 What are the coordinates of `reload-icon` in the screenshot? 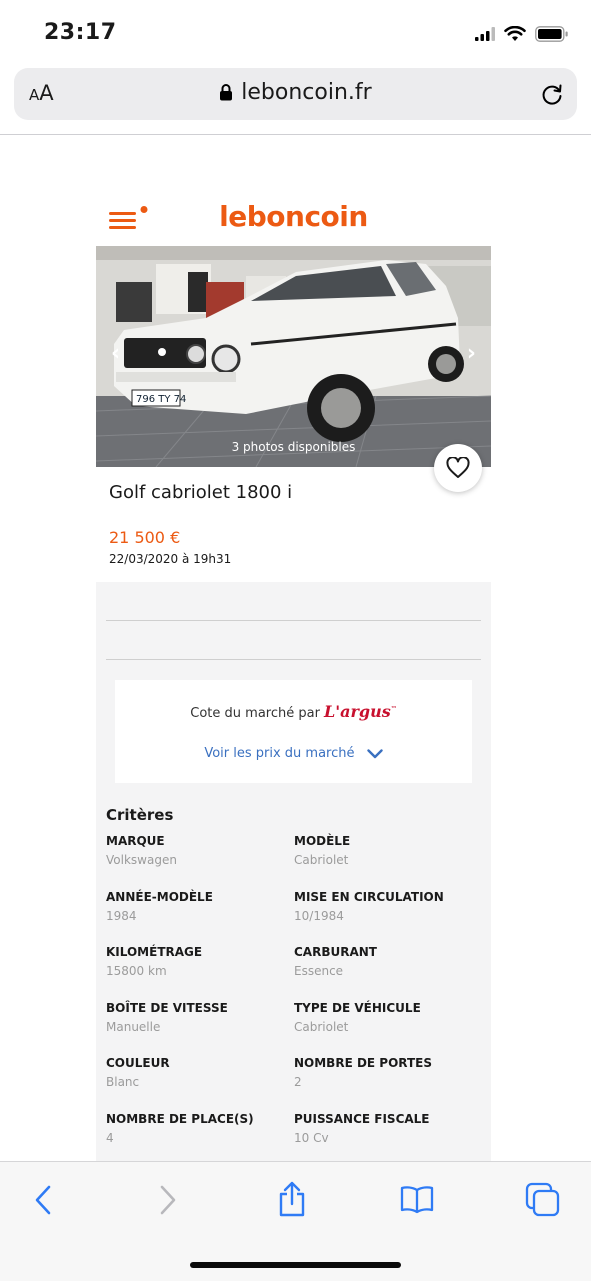 It's located at (552, 94).